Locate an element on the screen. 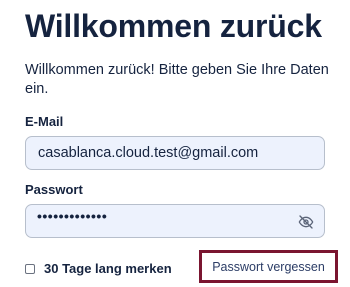  page-title: Willkommen zurück is located at coordinates (173, 26).